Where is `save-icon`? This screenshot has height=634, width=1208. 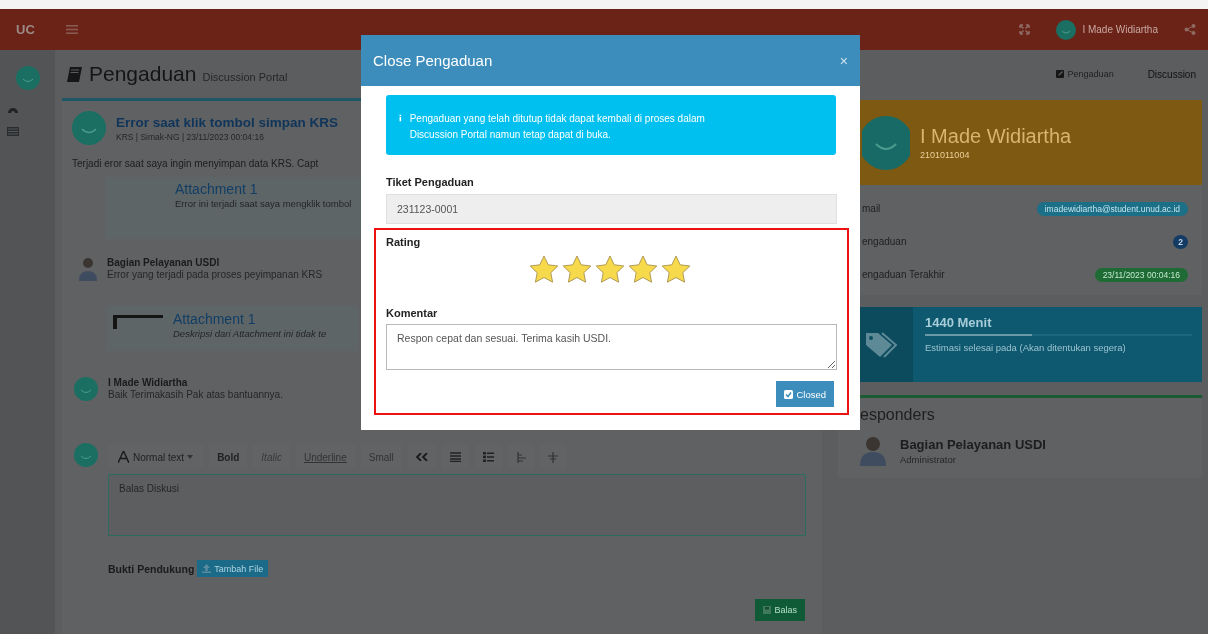 save-icon is located at coordinates (767, 610).